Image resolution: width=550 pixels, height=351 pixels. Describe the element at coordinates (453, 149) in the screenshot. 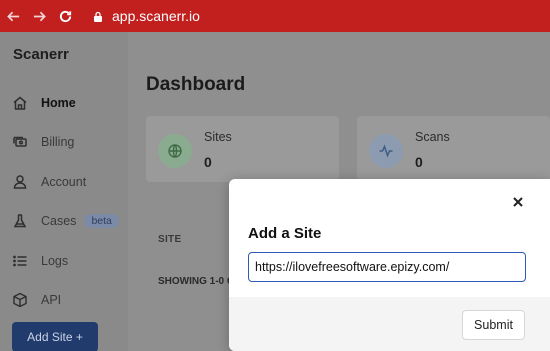

I see `scans-card: Scans 0` at that location.